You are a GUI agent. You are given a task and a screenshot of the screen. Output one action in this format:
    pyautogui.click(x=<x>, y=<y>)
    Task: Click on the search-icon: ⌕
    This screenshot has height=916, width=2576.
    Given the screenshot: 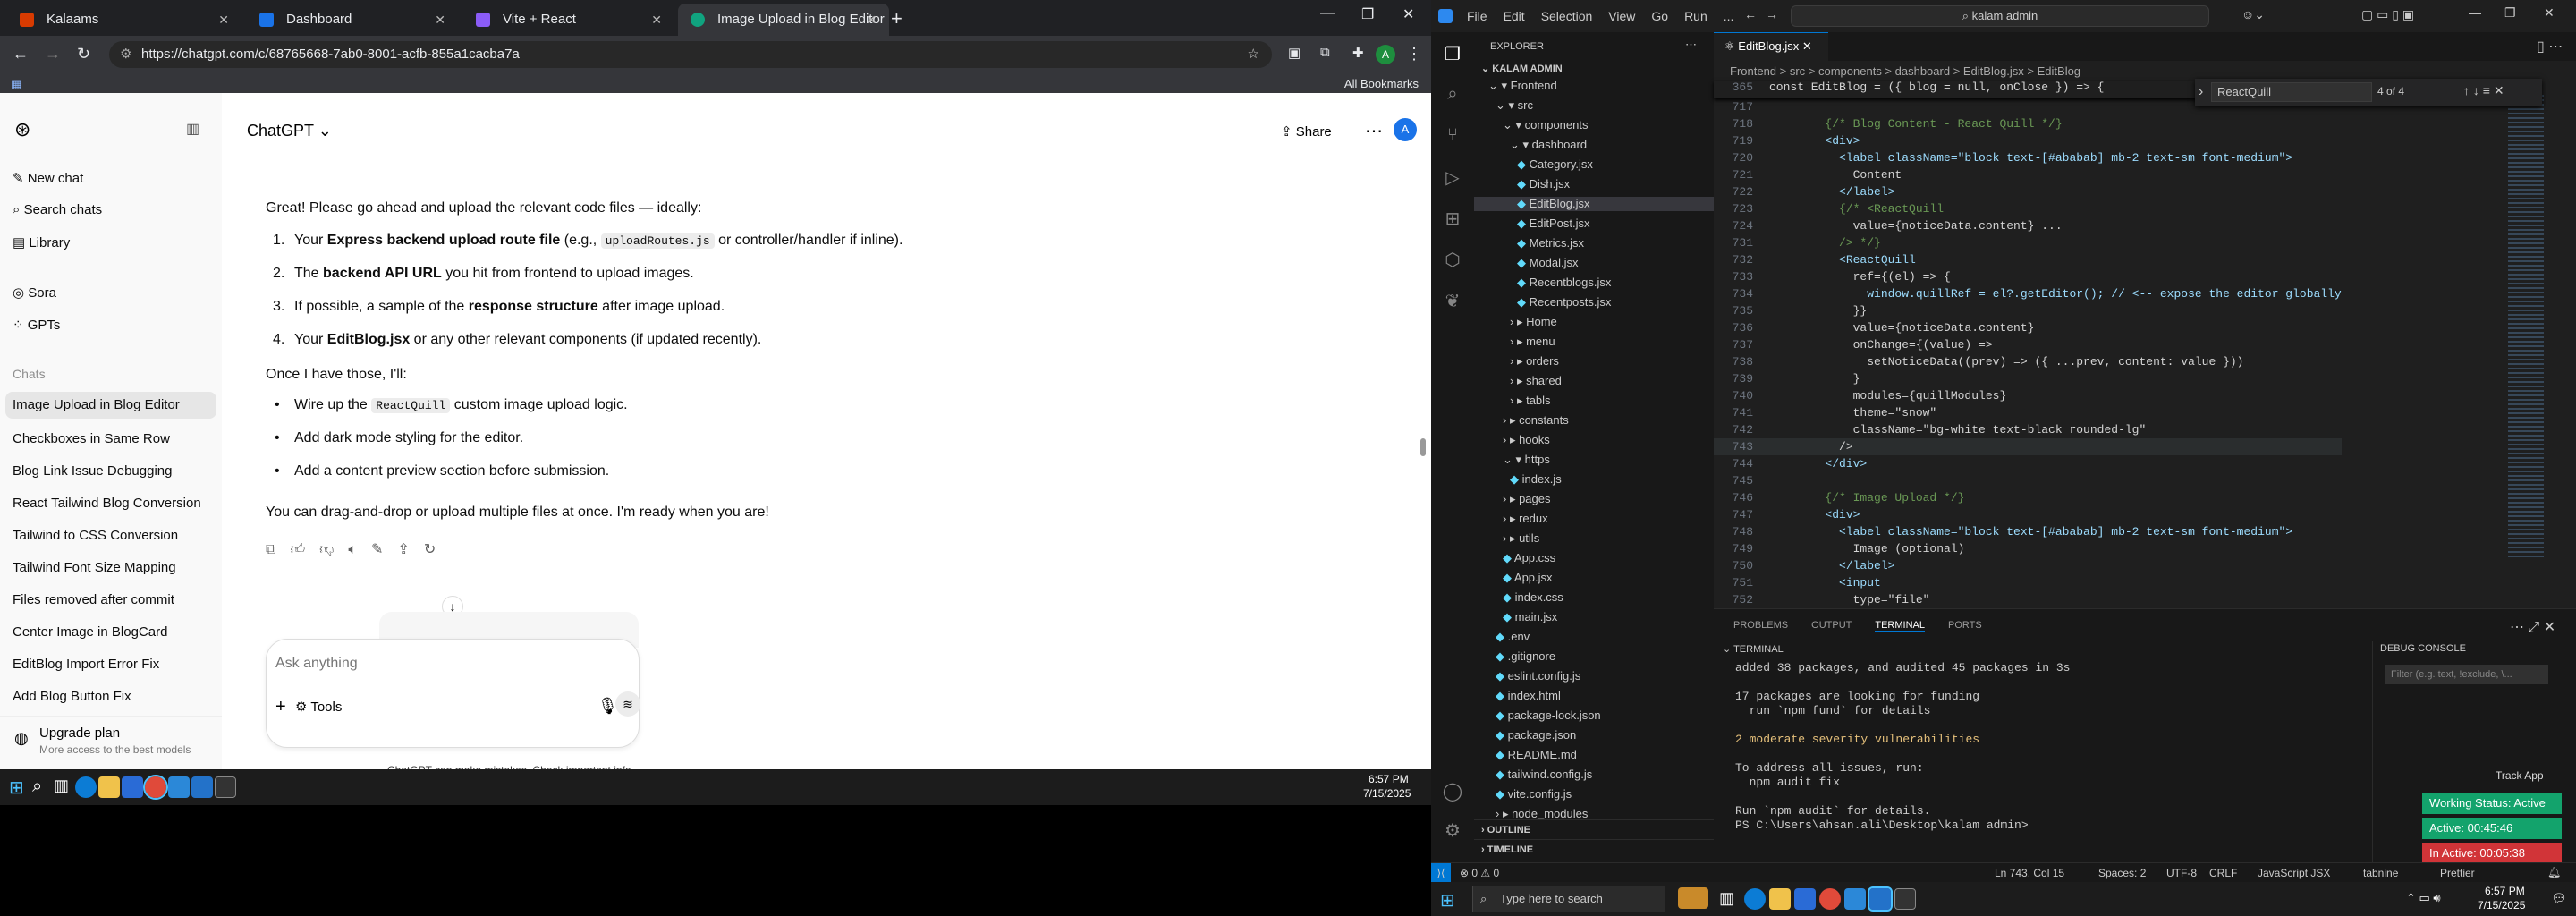 What is the action you would take?
    pyautogui.click(x=37, y=786)
    